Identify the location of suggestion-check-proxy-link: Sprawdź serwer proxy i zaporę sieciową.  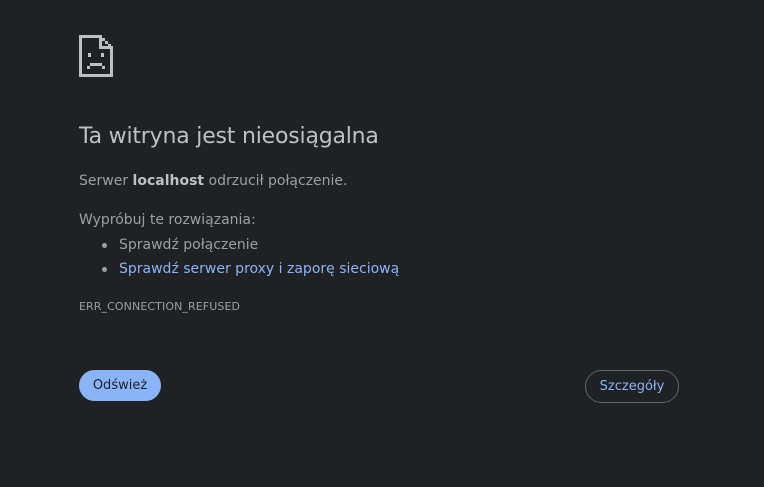
(259, 269).